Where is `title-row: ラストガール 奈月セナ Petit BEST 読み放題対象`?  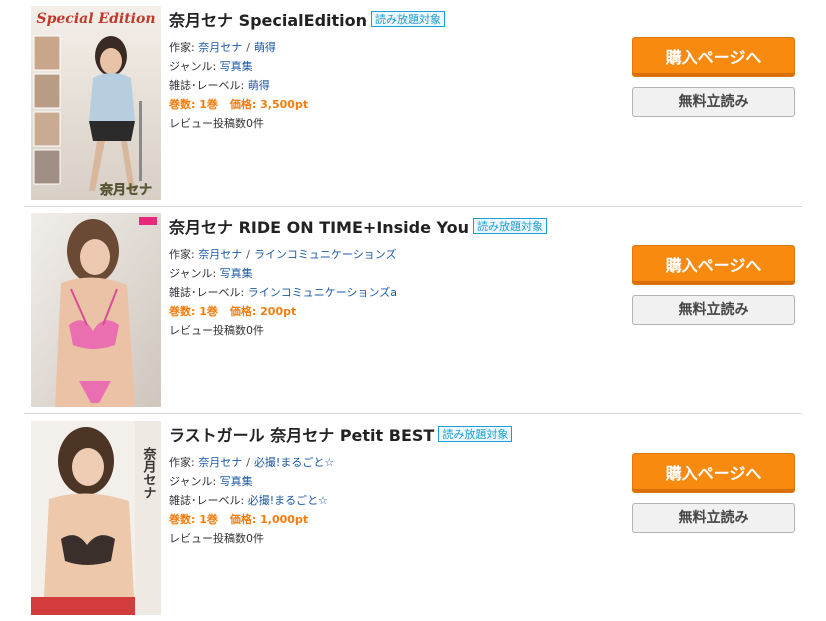 title-row: ラストガール 奈月セナ Petit BEST 読み放題対象 is located at coordinates (341, 433).